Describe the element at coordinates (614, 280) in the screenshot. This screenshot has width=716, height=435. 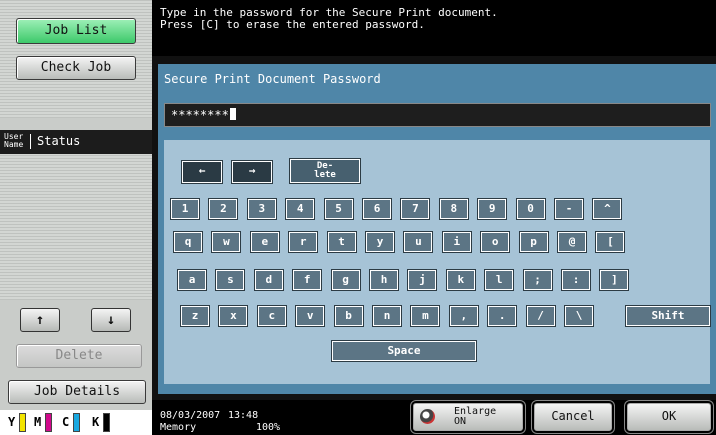
I see `key-sym11: ]` at that location.